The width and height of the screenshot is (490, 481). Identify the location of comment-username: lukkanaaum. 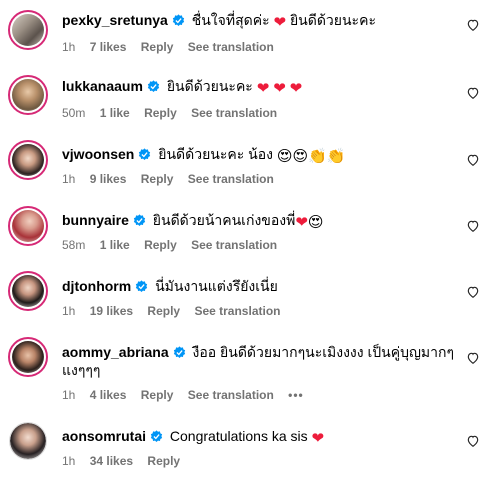
(102, 86).